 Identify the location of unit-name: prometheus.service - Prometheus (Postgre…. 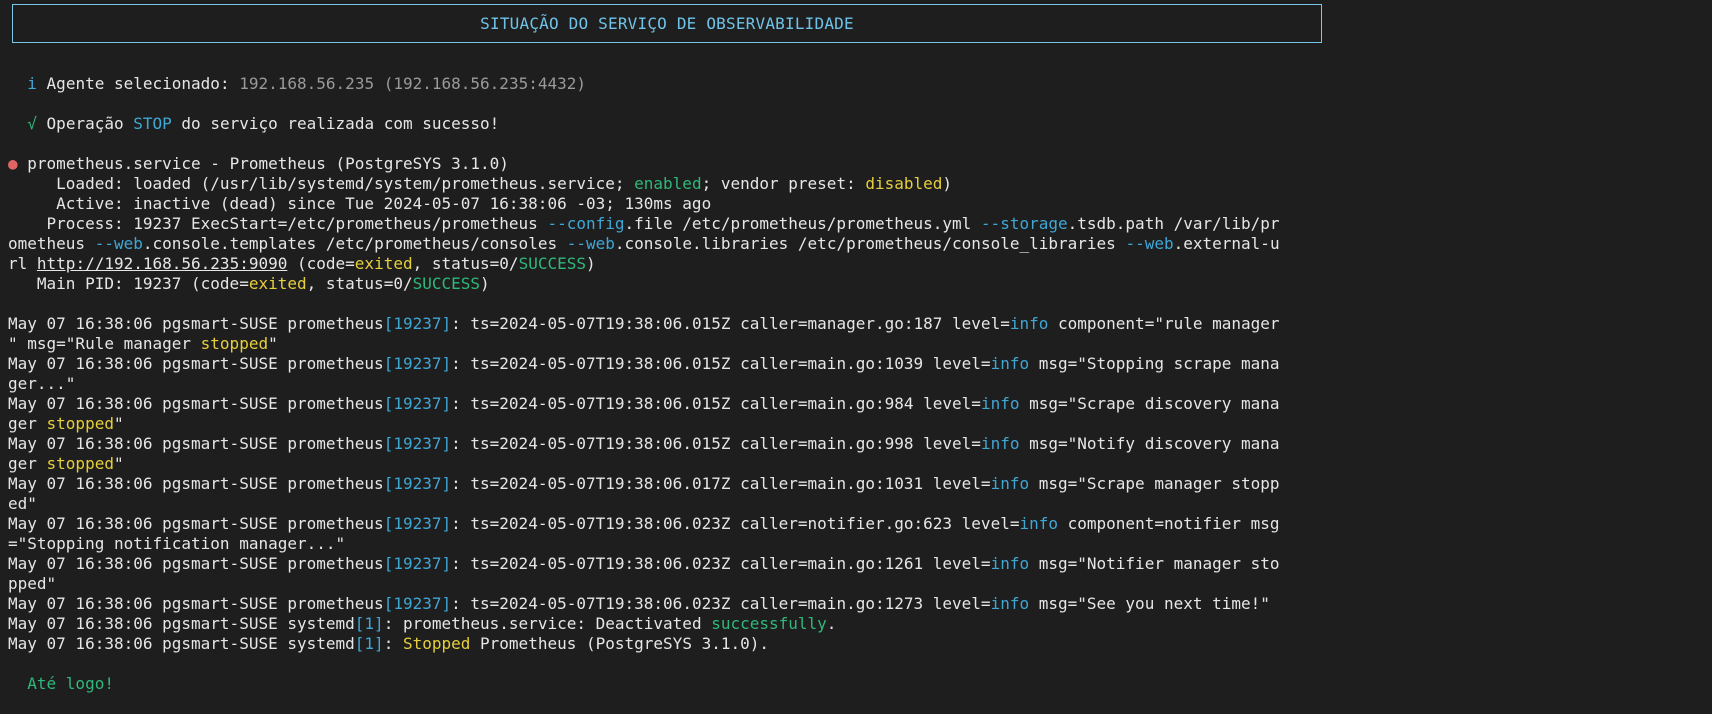
(268, 163).